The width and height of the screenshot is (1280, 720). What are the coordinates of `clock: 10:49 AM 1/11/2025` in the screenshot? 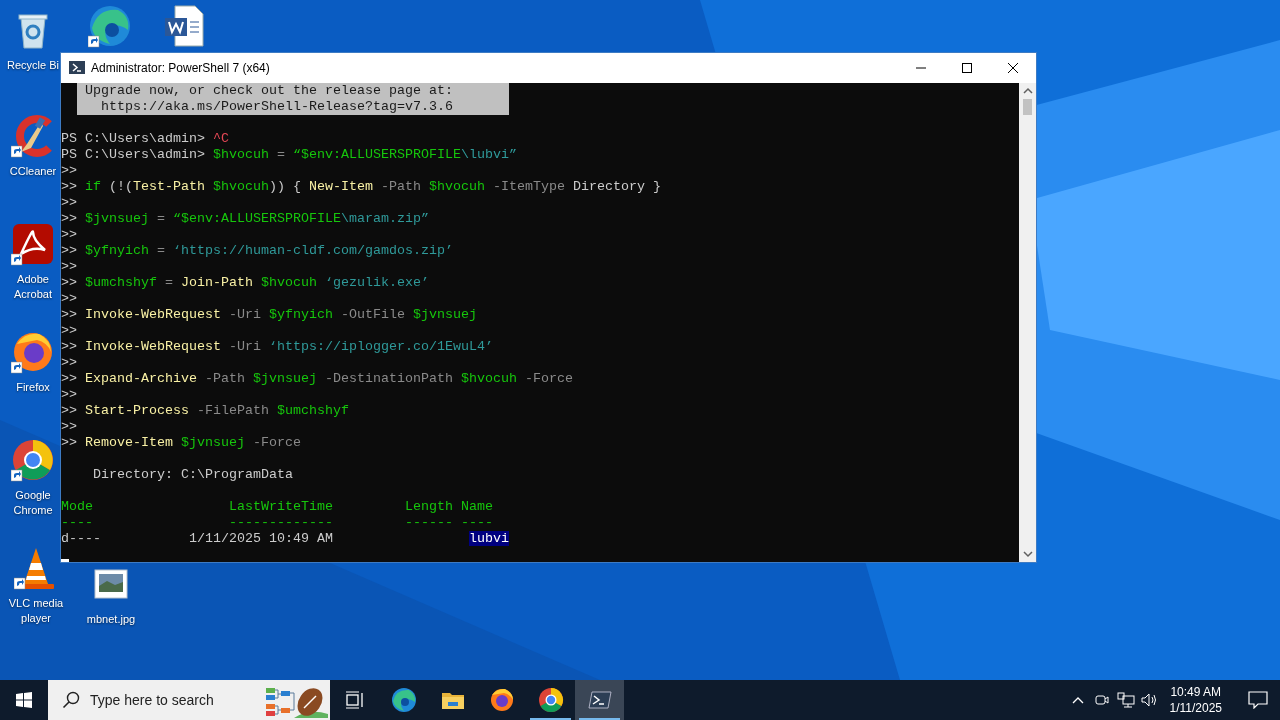 It's located at (1195, 700).